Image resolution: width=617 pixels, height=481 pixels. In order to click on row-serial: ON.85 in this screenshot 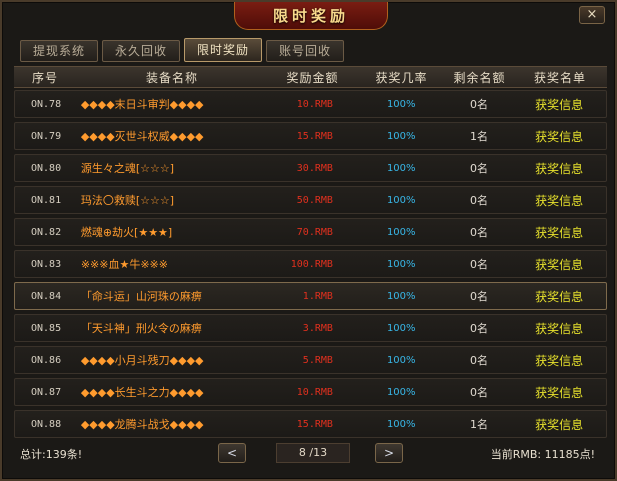, I will do `click(46, 328)`.